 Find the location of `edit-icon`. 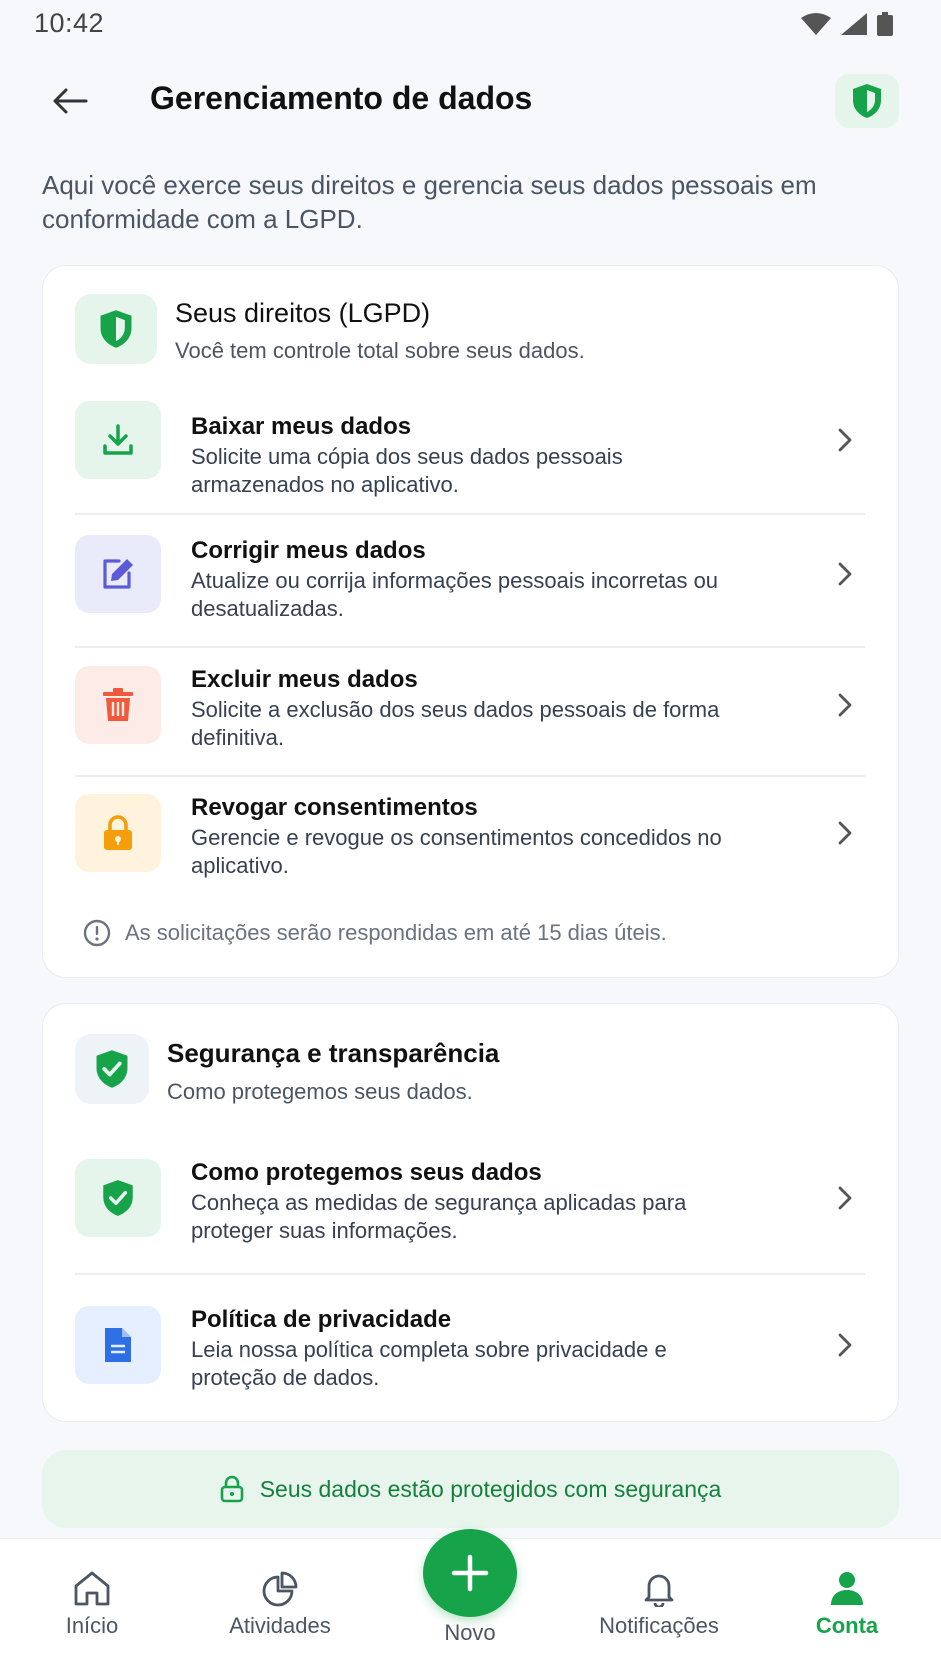

edit-icon is located at coordinates (118, 574).